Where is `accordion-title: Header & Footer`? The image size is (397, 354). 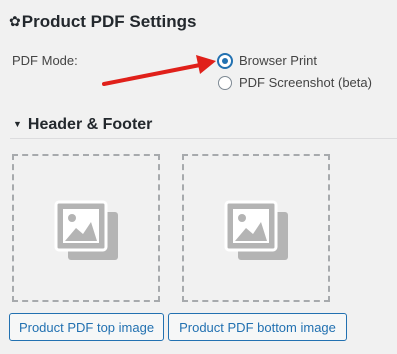
accordion-title: Header & Footer is located at coordinates (90, 124).